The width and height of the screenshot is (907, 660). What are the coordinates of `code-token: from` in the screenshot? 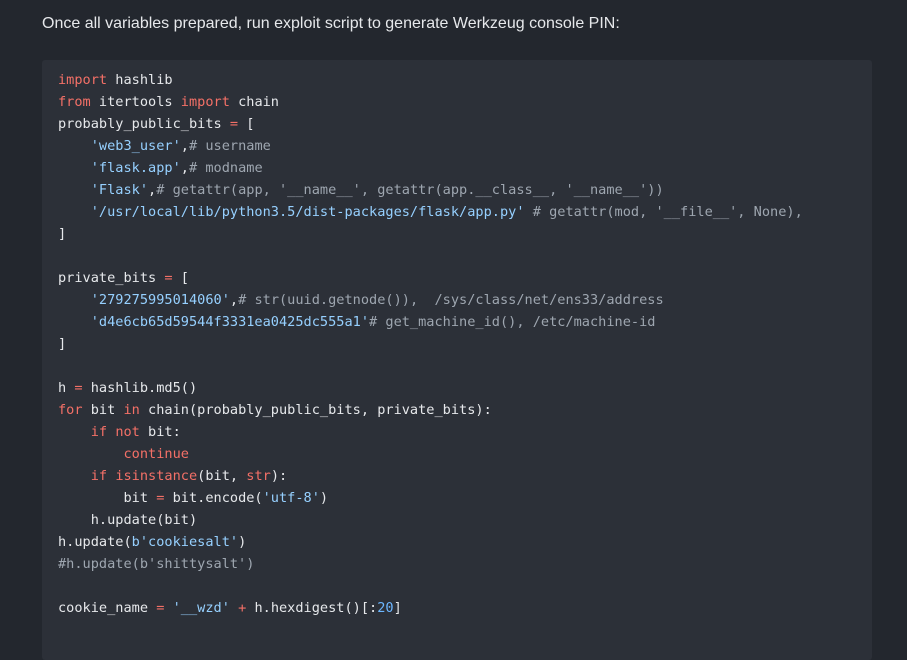 It's located at (74, 102).